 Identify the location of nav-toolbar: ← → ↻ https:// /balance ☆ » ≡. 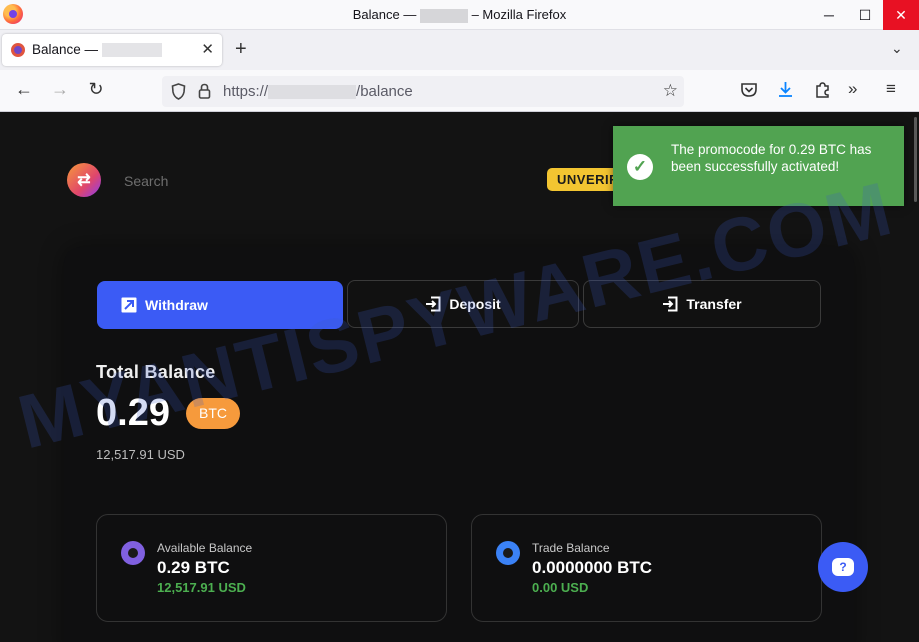
(459, 91).